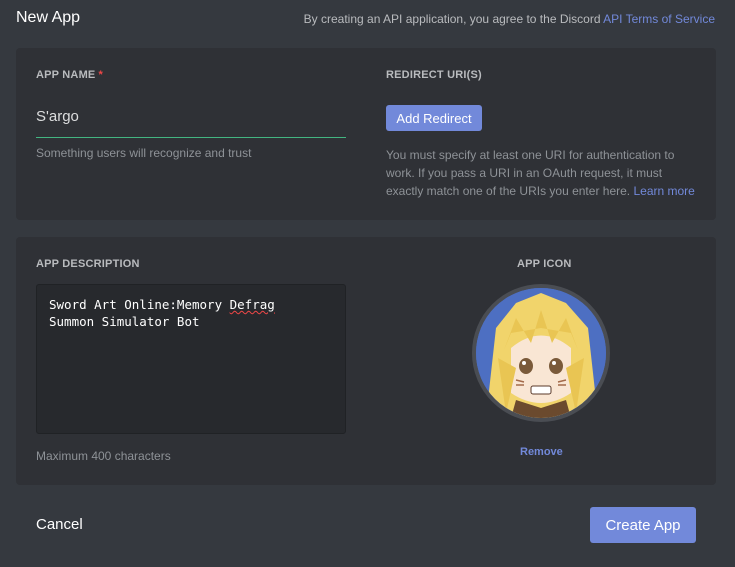  Describe the element at coordinates (144, 153) in the screenshot. I see `app-name-hint: Something users will recognize and trust` at that location.